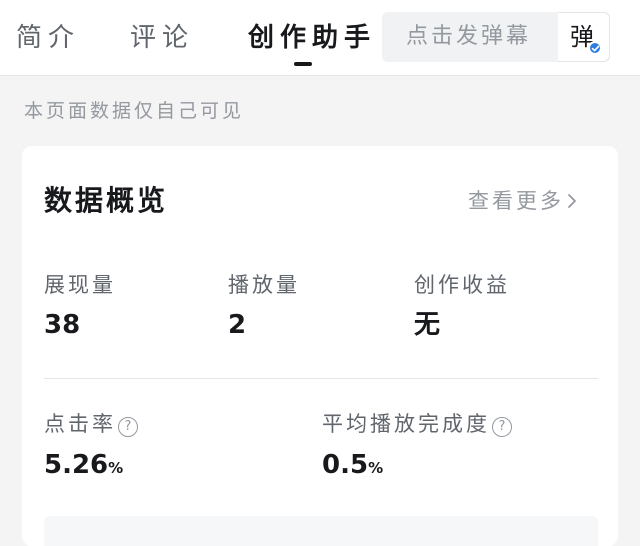  I want to click on active-tab-indicator, so click(303, 64).